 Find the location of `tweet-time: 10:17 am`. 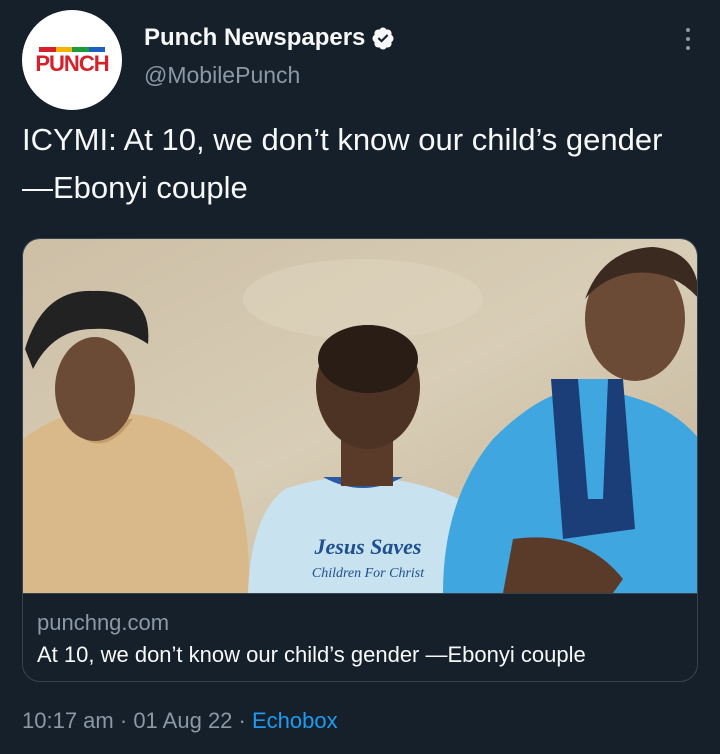

tweet-time: 10:17 am is located at coordinates (68, 720).